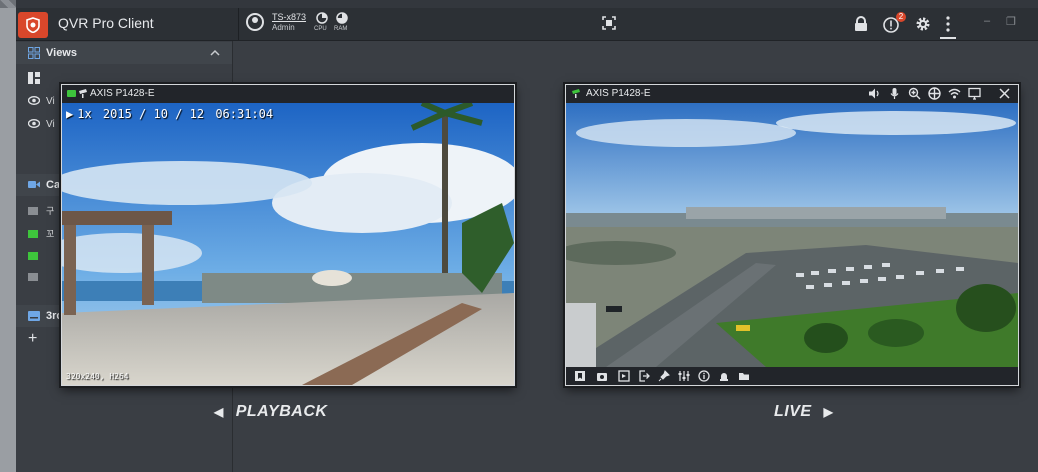 The height and width of the screenshot is (472, 1038). What do you see at coordinates (792, 376) in the screenshot?
I see `live-toolbar` at bounding box center [792, 376].